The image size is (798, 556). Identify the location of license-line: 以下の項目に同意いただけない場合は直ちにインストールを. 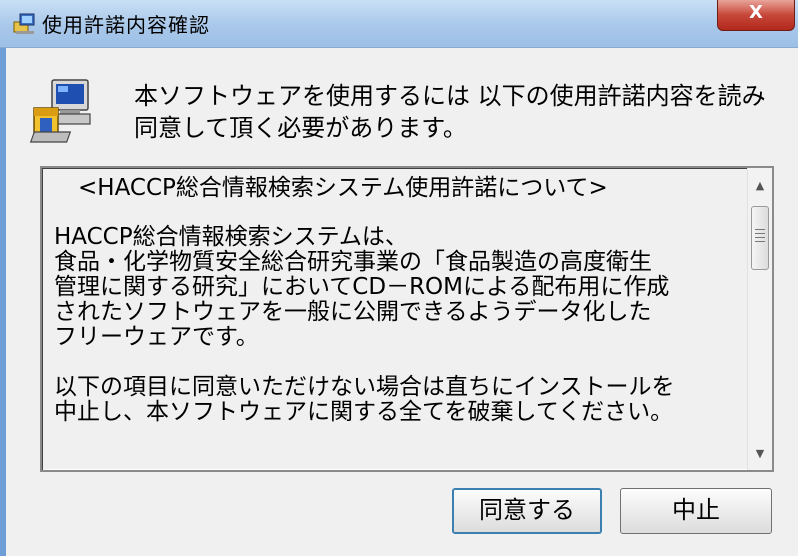
(364, 387).